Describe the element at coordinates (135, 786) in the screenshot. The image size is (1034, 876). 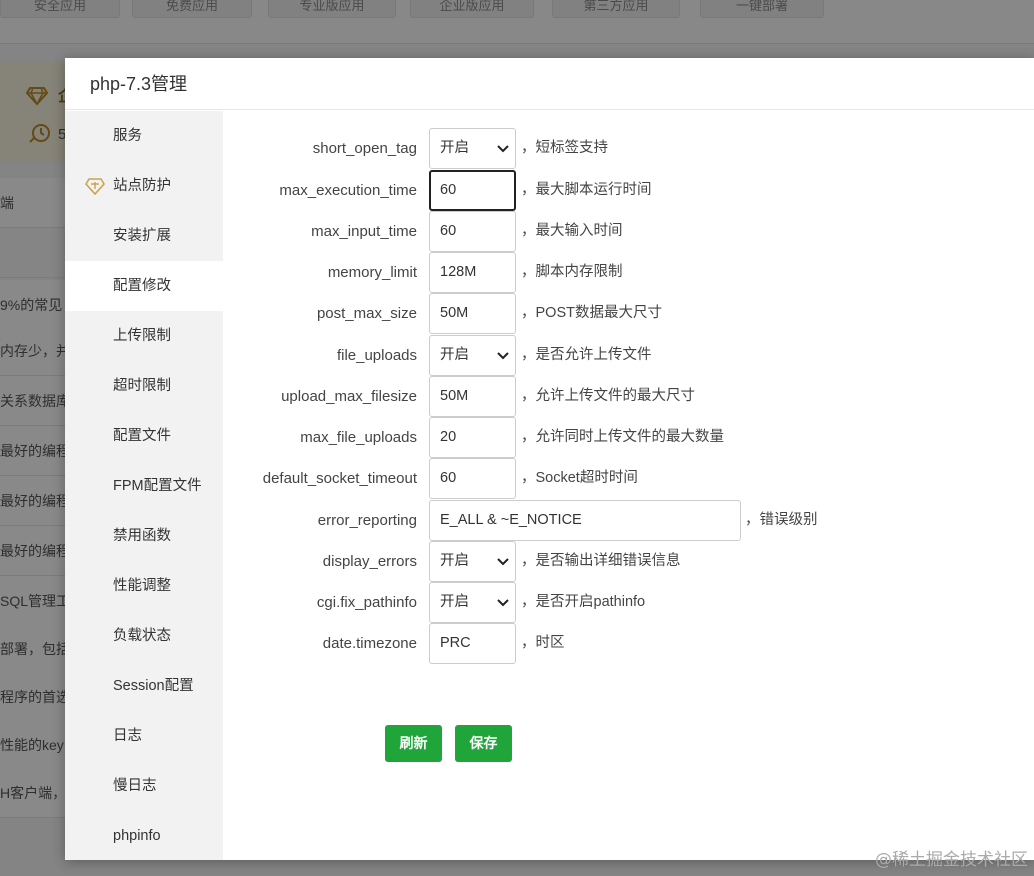
I see `sidebar-item-label: 慢日志` at that location.